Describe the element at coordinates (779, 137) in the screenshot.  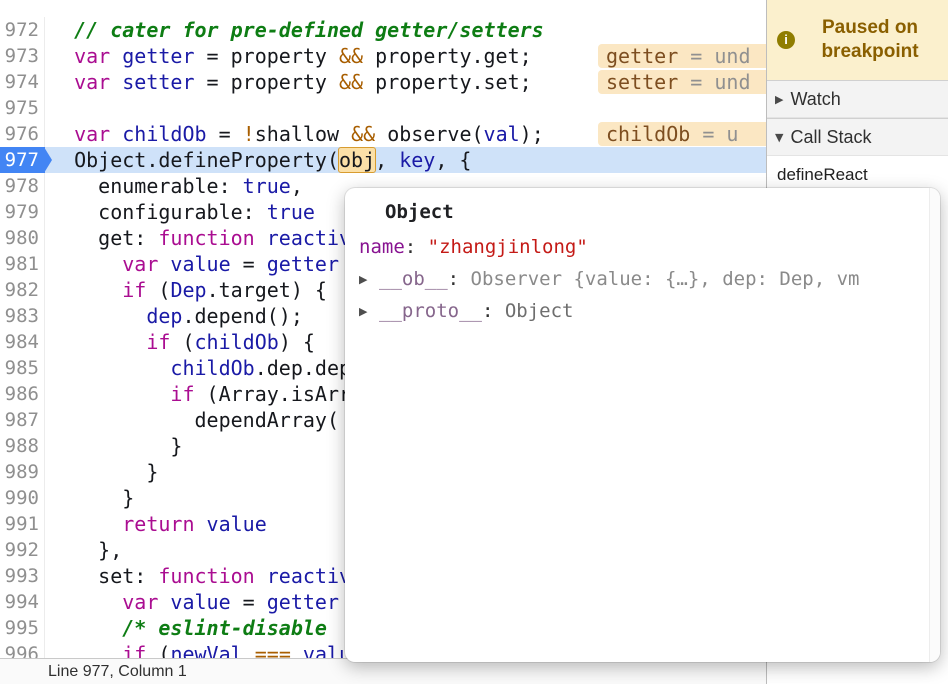
I see `chevron-down-icon: ▼` at that location.